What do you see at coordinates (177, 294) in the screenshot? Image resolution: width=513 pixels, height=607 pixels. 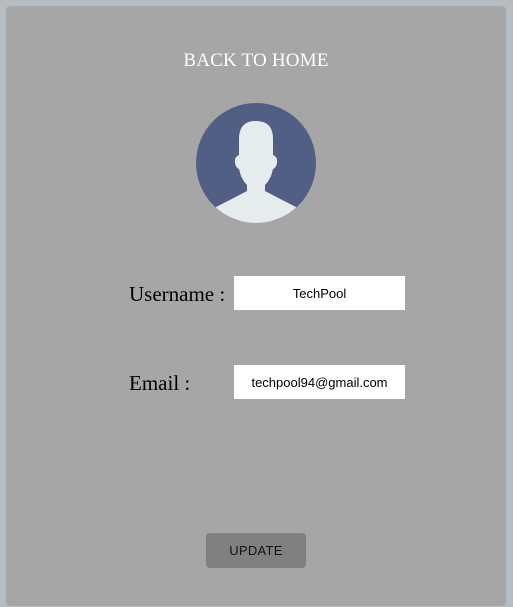 I see `username-label: Username :` at bounding box center [177, 294].